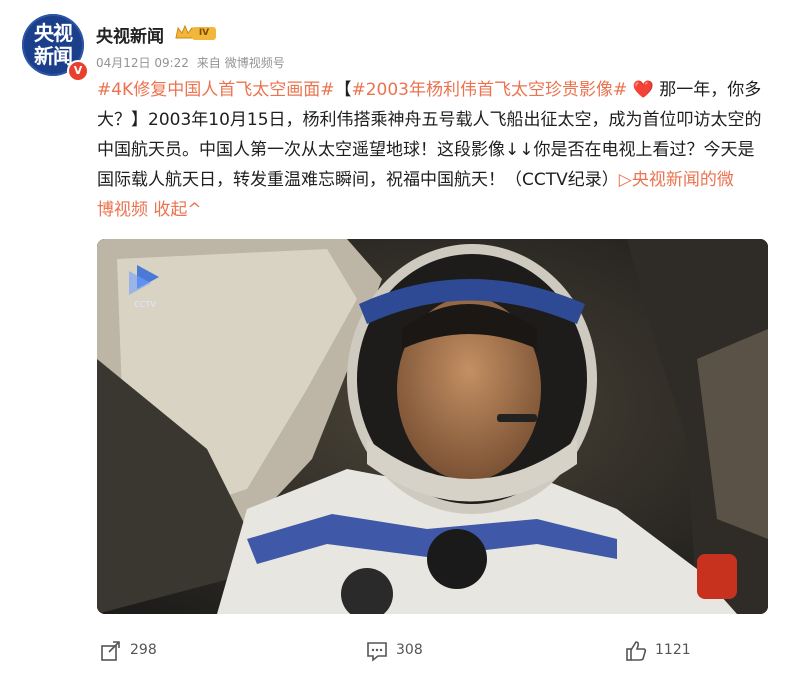 This screenshot has height=673, width=800. I want to click on like-count: 1121, so click(673, 650).